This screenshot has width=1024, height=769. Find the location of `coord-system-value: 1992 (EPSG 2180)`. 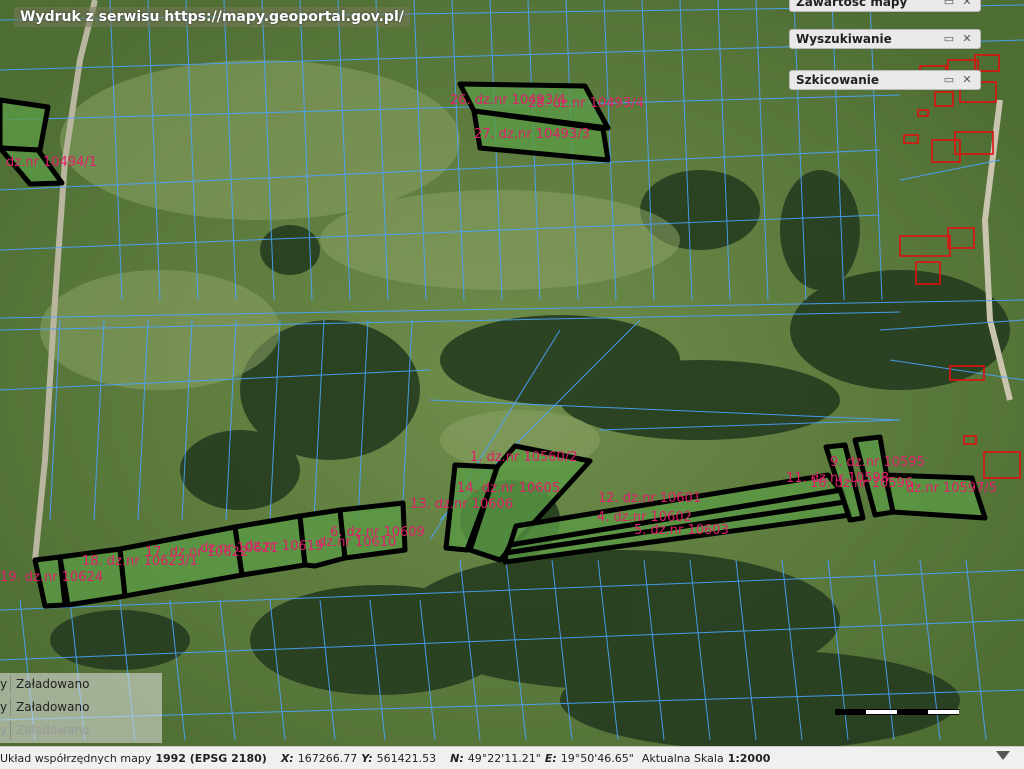

coord-system-value: 1992 (EPSG 2180) is located at coordinates (211, 758).